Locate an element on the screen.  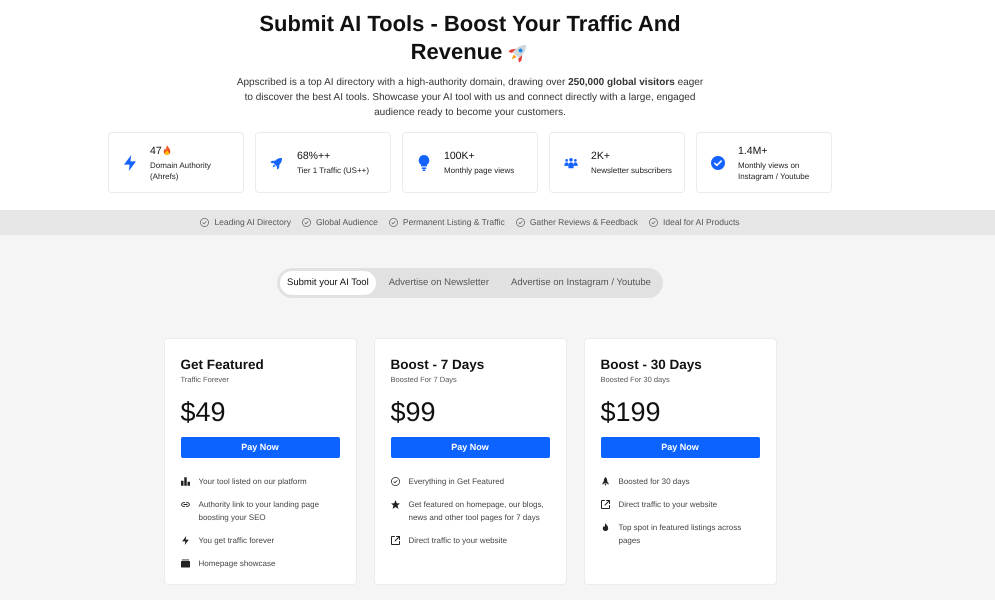
stat-label: Domain Authority (Ahrefs) is located at coordinates (181, 171).